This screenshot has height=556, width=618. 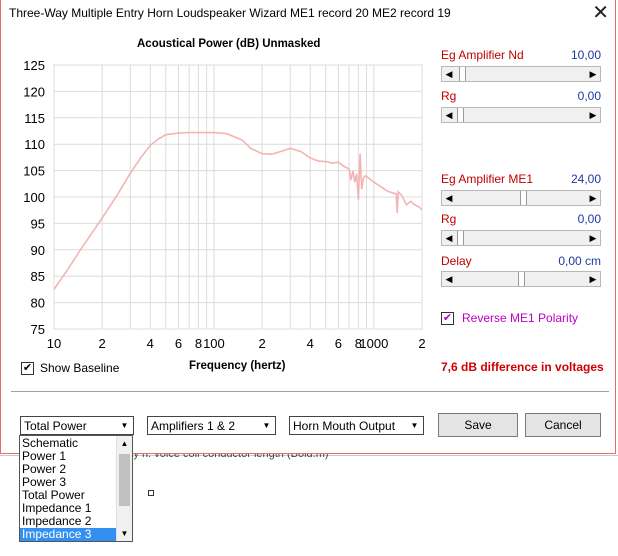 What do you see at coordinates (38, 276) in the screenshot?
I see `y-tick-label: 85` at bounding box center [38, 276].